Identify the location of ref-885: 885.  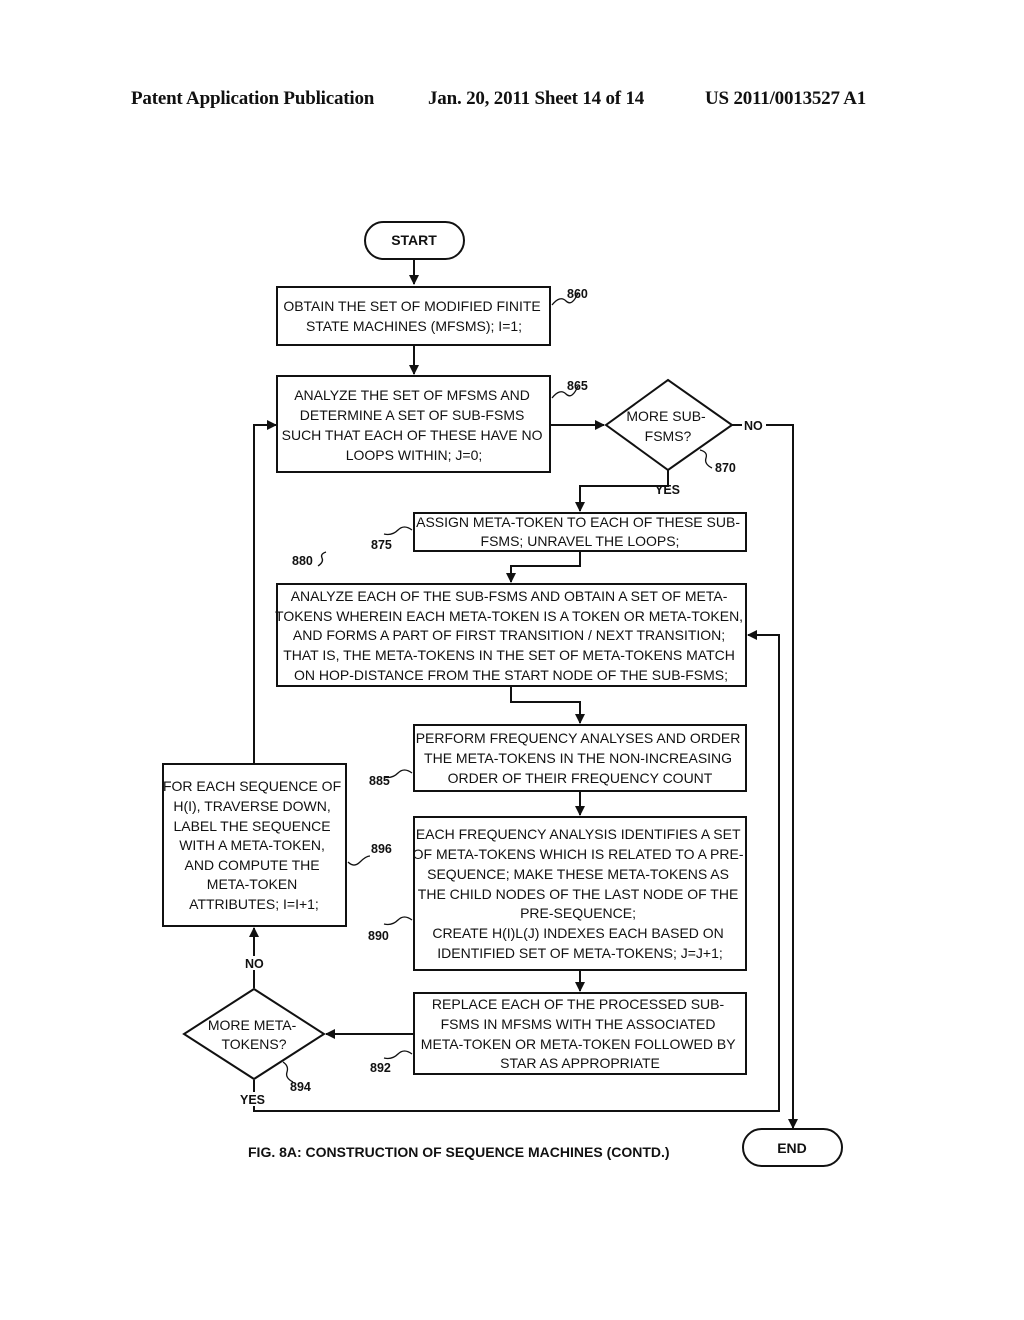
(379, 781).